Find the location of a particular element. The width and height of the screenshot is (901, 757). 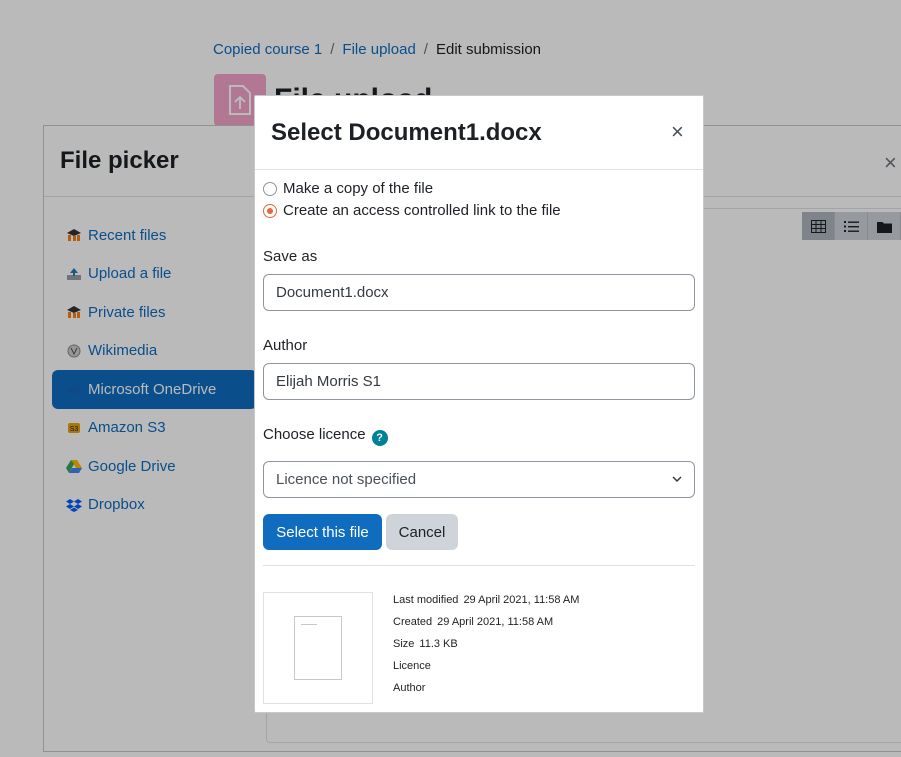

detail-key: Last modified is located at coordinates (426, 600).